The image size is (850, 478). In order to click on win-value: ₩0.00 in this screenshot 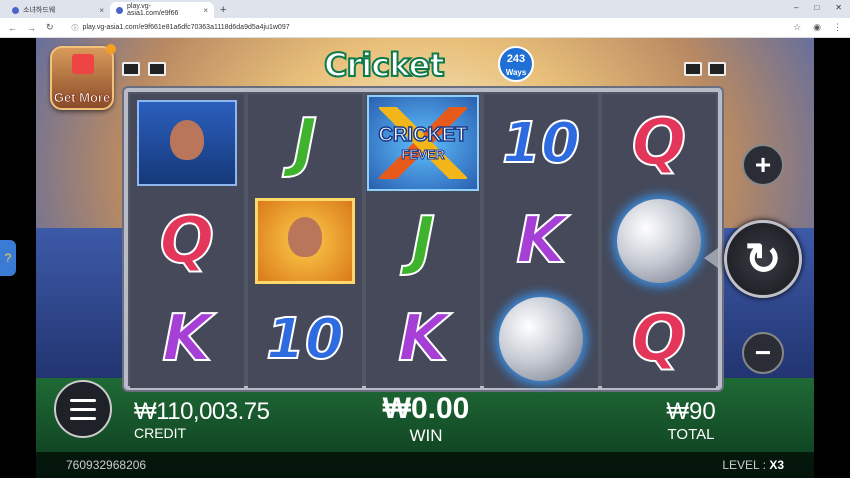, I will do `click(426, 408)`.